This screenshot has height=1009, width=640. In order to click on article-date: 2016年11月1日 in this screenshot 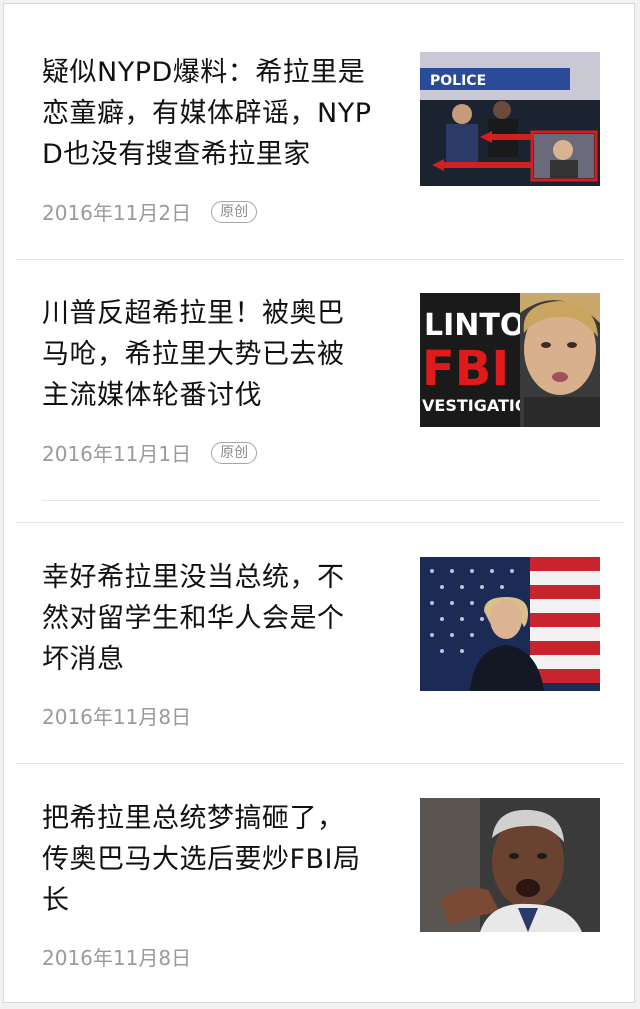, I will do `click(117, 454)`.